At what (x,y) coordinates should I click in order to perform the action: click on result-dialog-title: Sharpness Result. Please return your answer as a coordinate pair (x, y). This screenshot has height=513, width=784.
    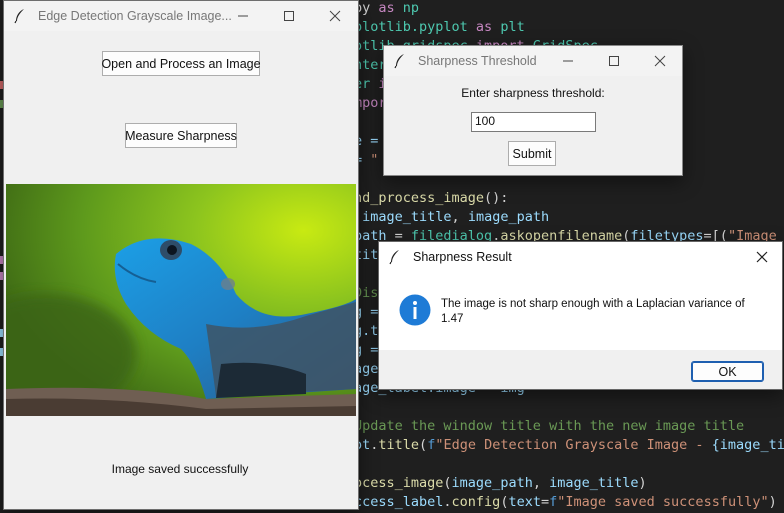
    Looking at the image, I should click on (462, 257).